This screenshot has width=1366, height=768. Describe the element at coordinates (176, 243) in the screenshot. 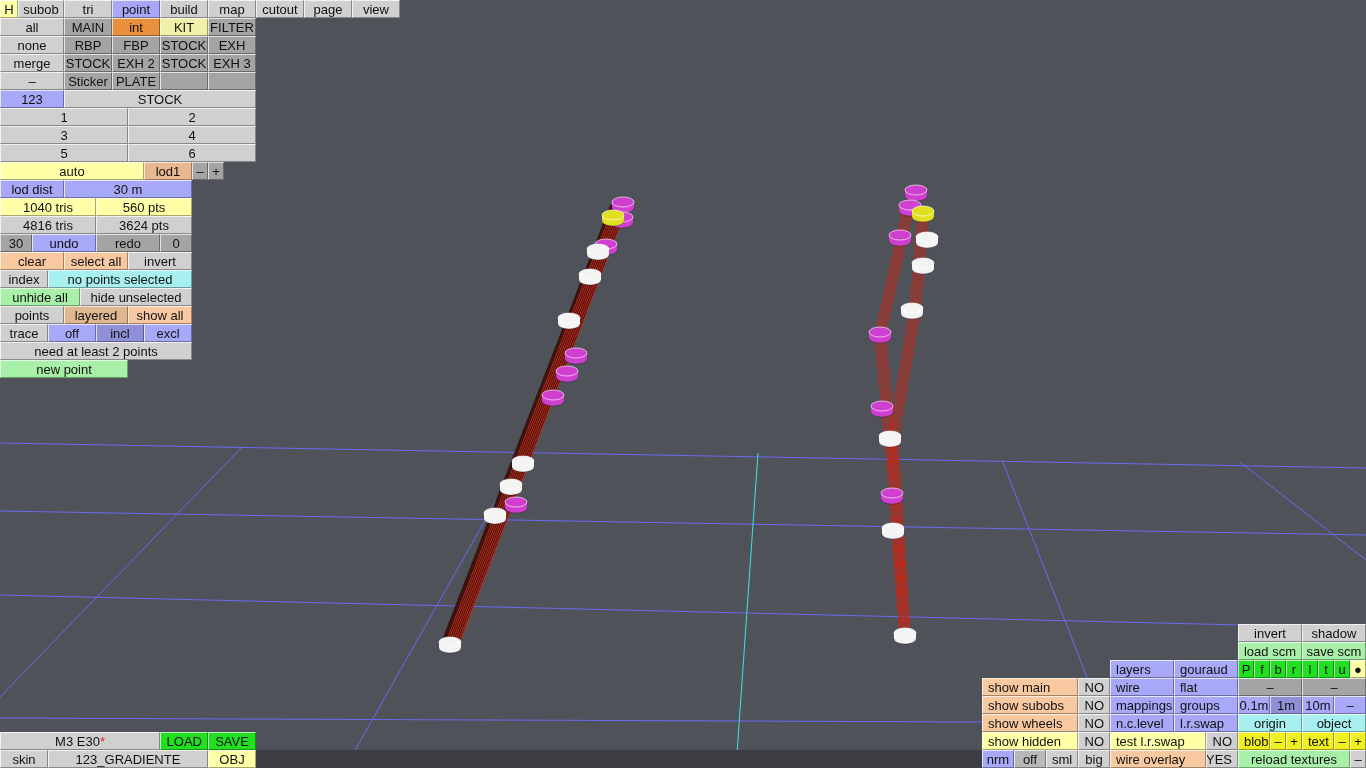

I see `panel-button: 0` at that location.